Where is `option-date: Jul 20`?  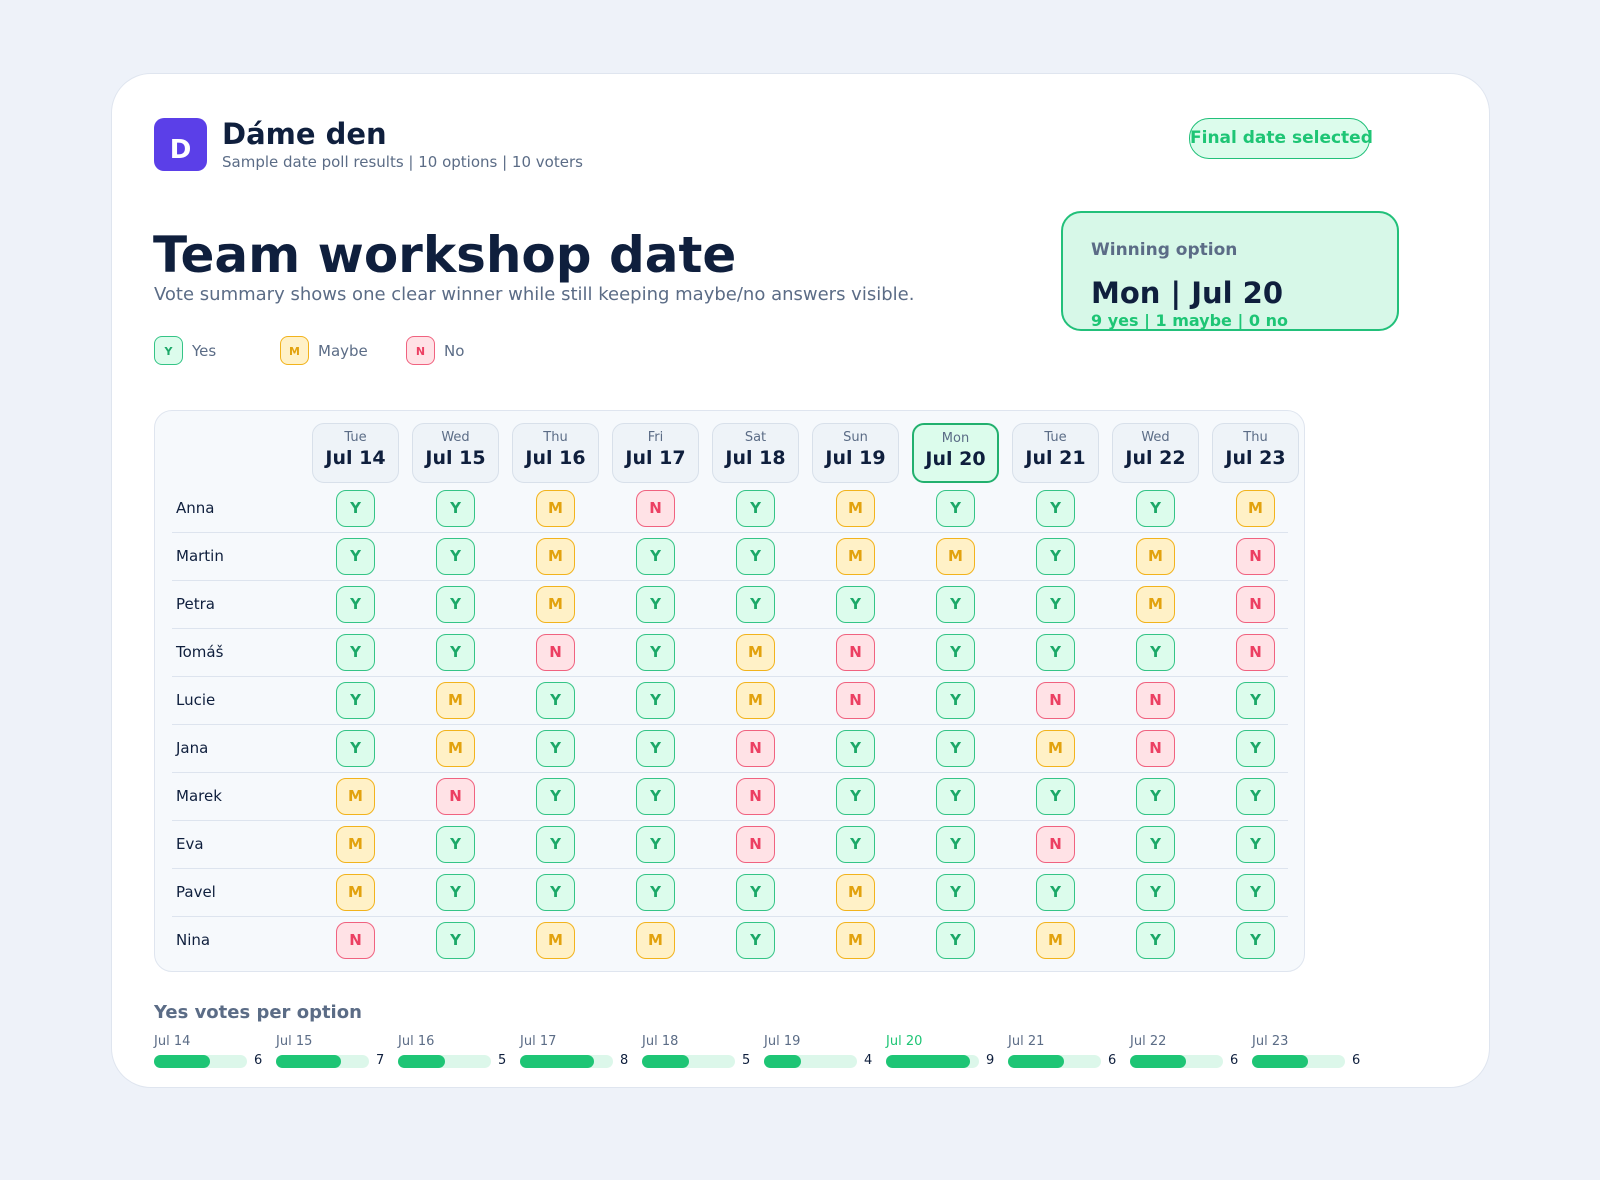
option-date: Jul 20 is located at coordinates (955, 459).